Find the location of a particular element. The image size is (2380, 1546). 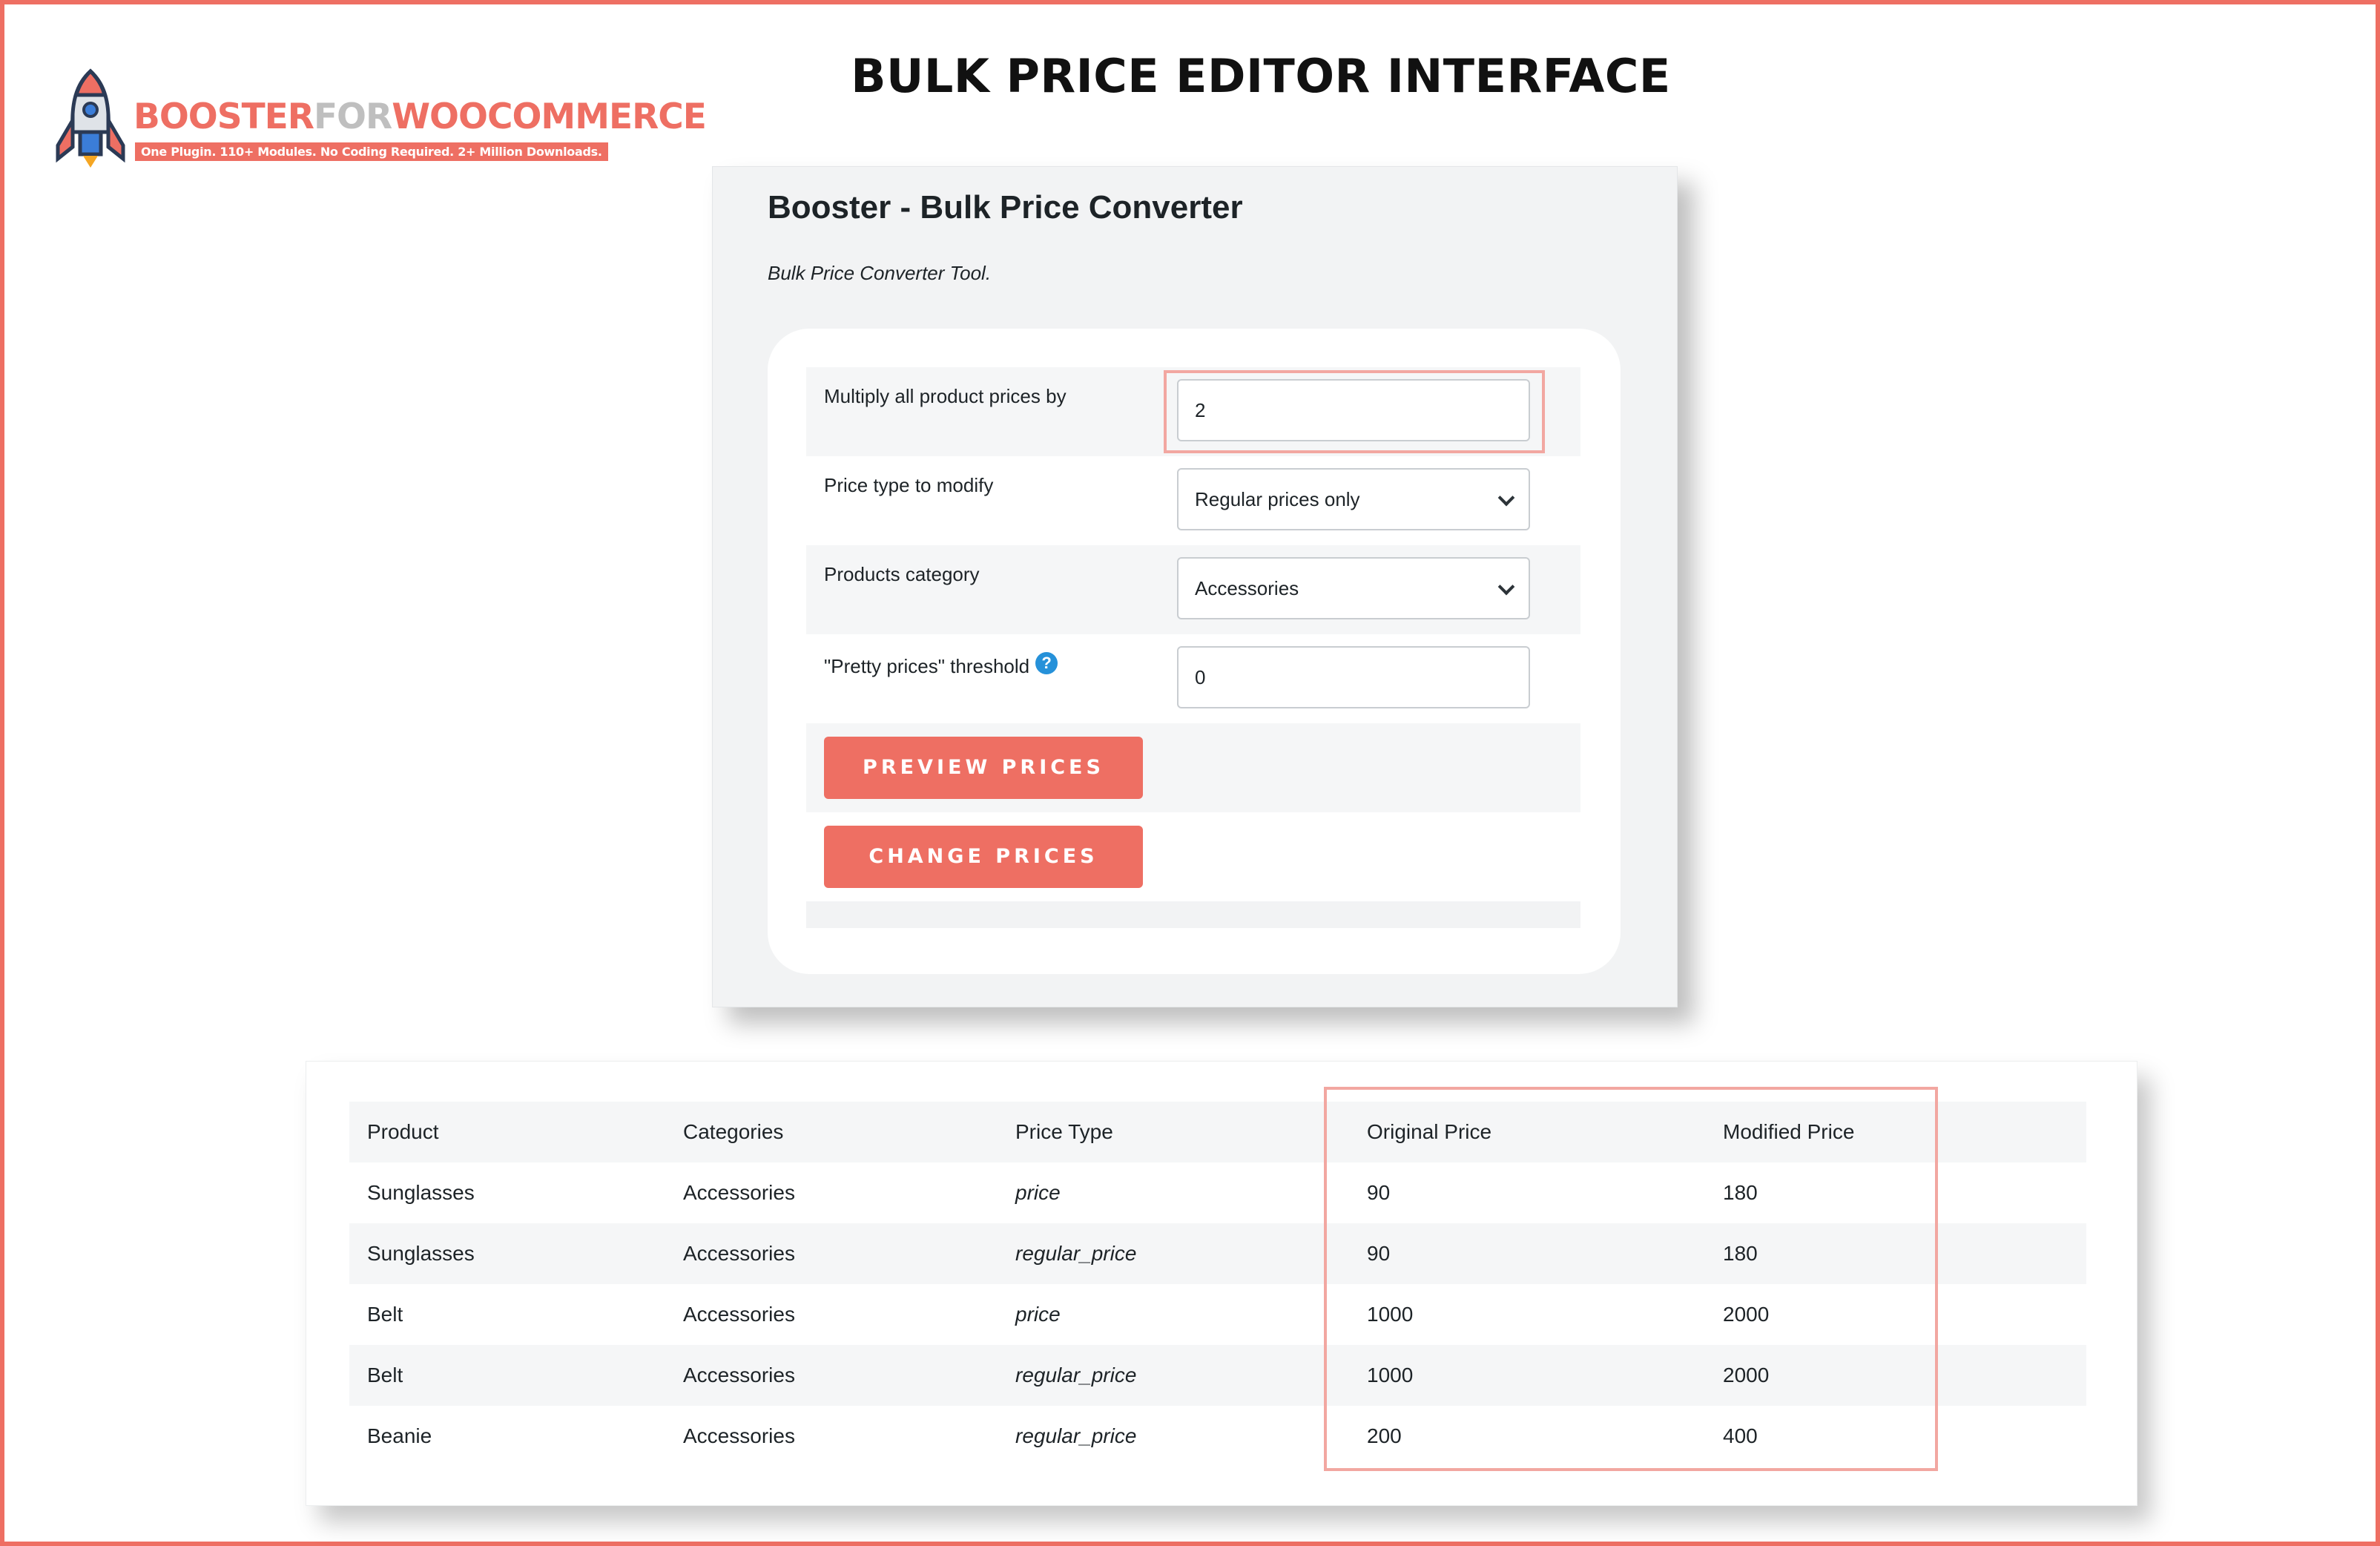

multiply-label: Multiply all product prices by is located at coordinates (946, 396).